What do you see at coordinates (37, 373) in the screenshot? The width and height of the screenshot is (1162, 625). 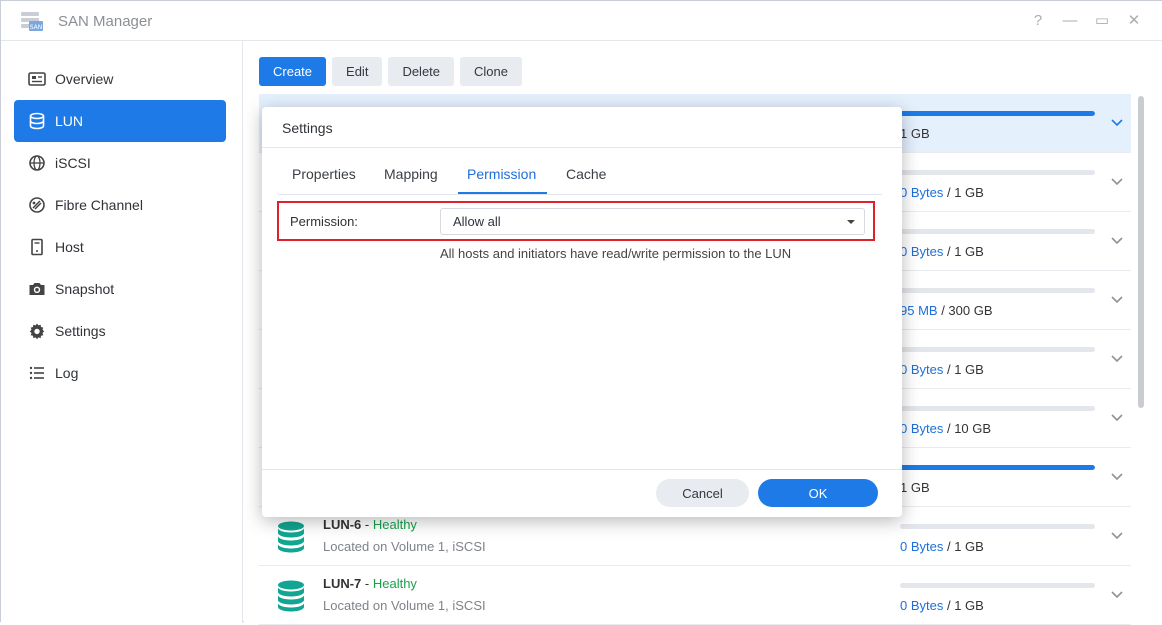 I see `list-icon` at bounding box center [37, 373].